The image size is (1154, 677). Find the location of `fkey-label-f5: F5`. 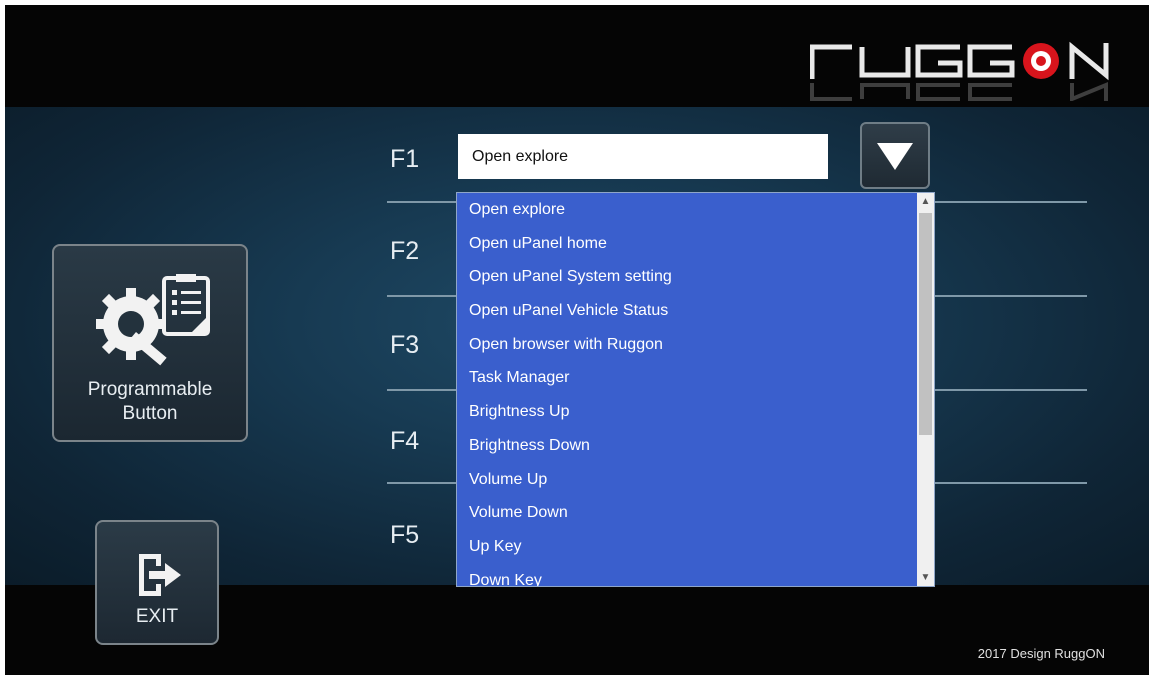

fkey-label-f5: F5 is located at coordinates (405, 535).